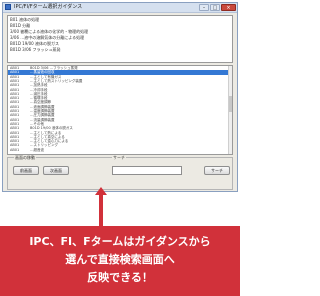 The height and width of the screenshot is (296, 320). I want to click on list-row: AB01 …主として熱ストリッピング装置, so click(118, 81).